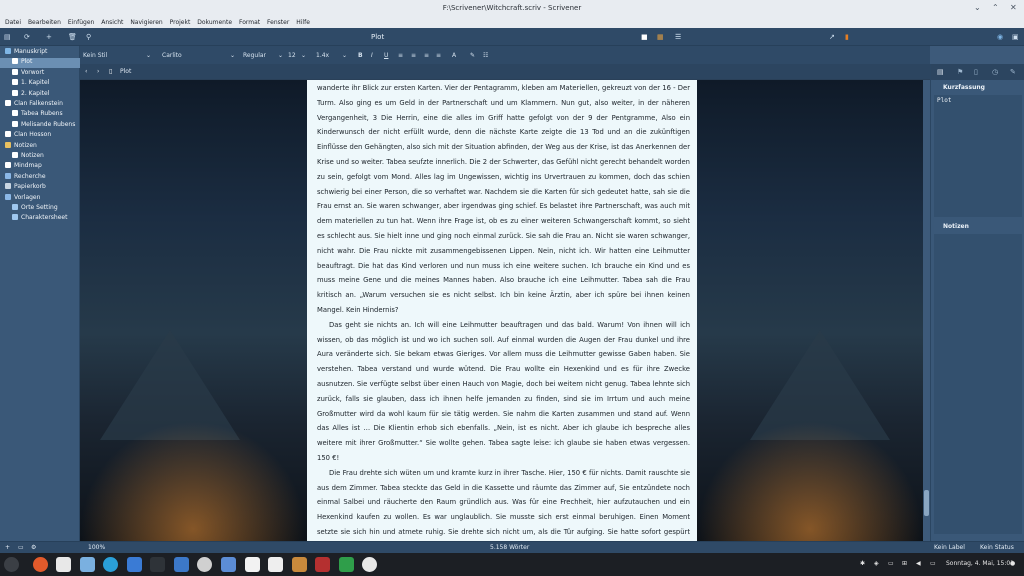 Image resolution: width=1024 pixels, height=576 pixels. Describe the element at coordinates (204, 564) in the screenshot. I see `chrome-icon` at that location.